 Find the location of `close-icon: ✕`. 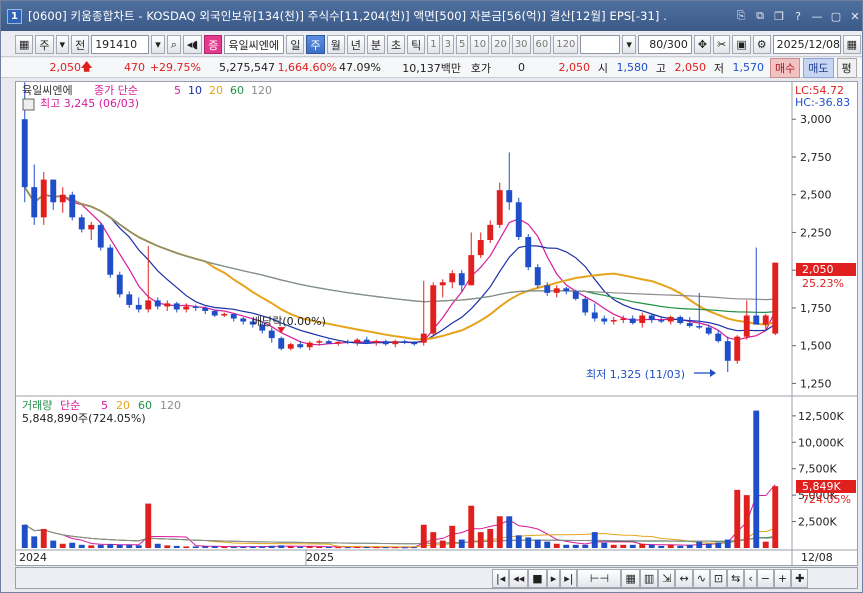

close-icon: ✕ is located at coordinates (855, 16).